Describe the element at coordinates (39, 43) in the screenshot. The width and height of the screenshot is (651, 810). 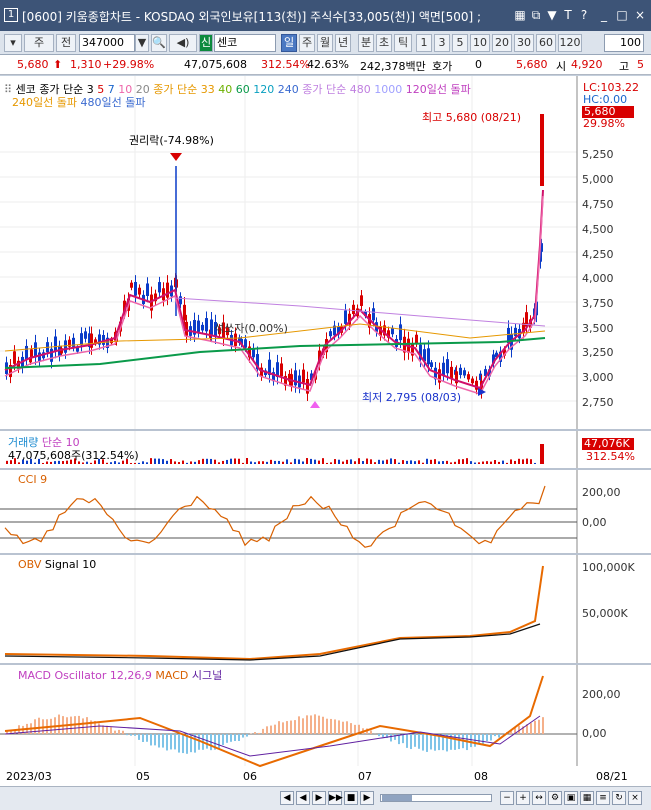
I see `market-select: 주` at that location.